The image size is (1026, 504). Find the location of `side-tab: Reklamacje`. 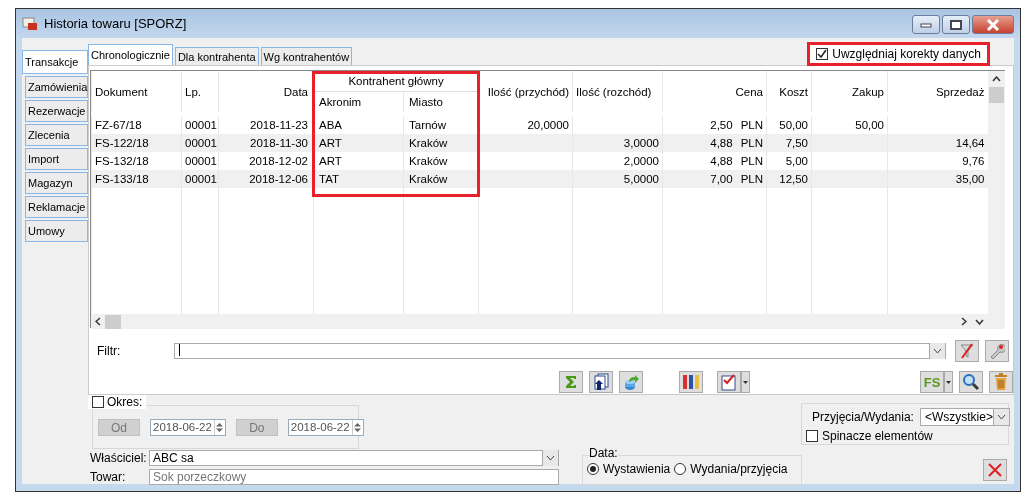

side-tab: Reklamacje is located at coordinates (56, 207).